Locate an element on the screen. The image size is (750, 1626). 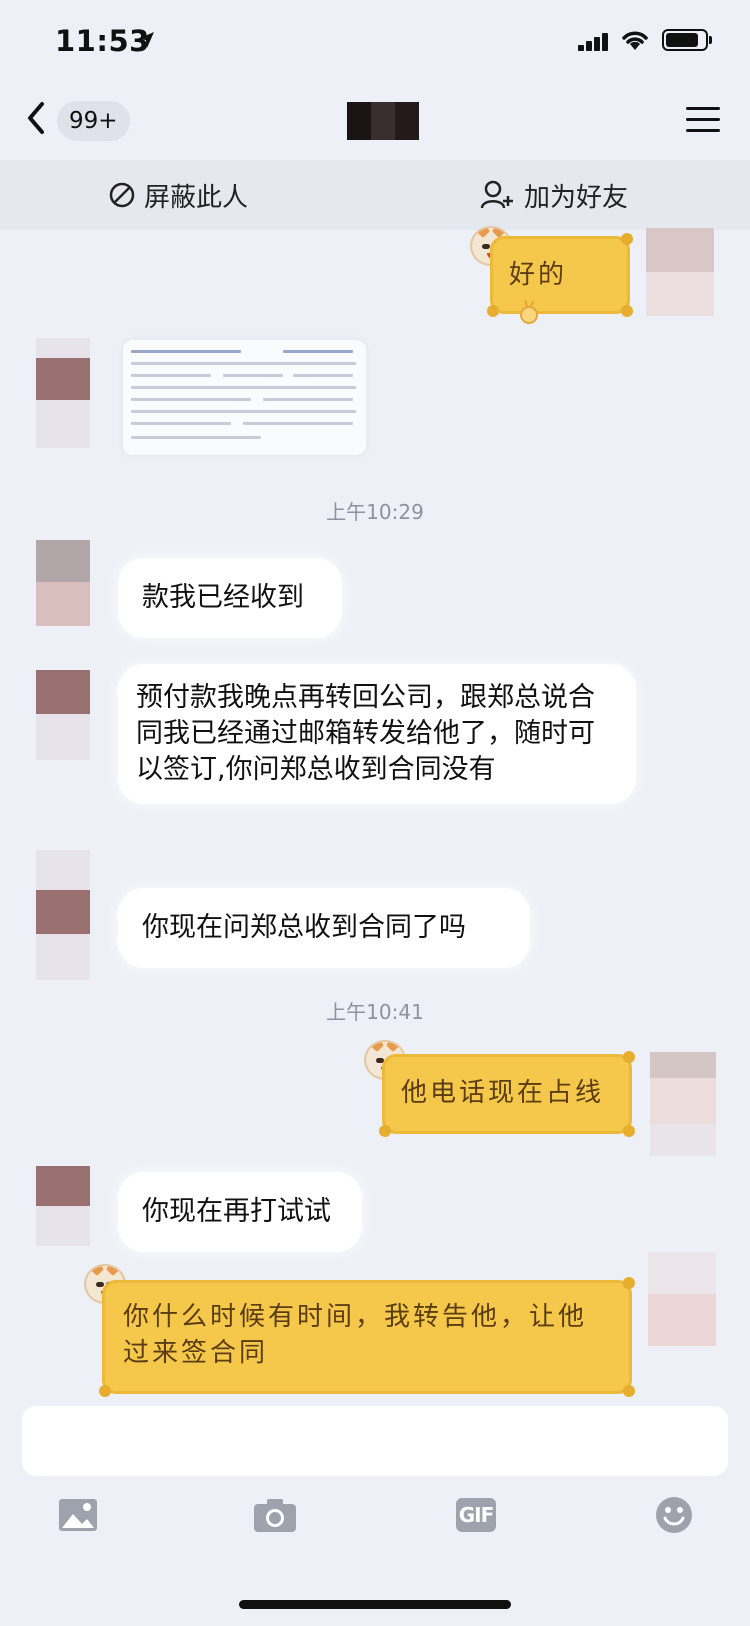
home-indicator is located at coordinates (375, 1604).